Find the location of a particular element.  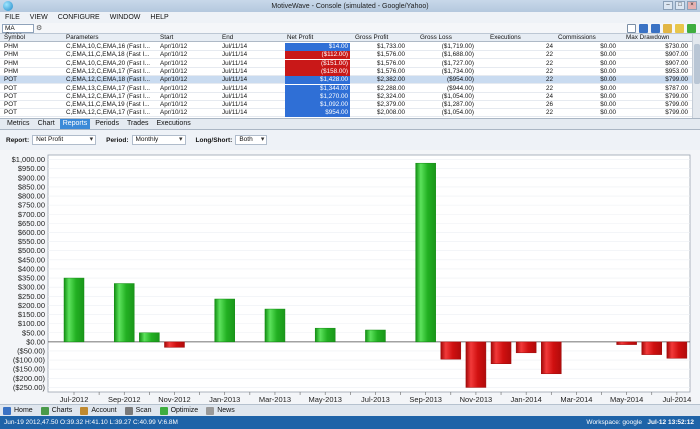

cell-dd: $799.00 is located at coordinates (676, 113).